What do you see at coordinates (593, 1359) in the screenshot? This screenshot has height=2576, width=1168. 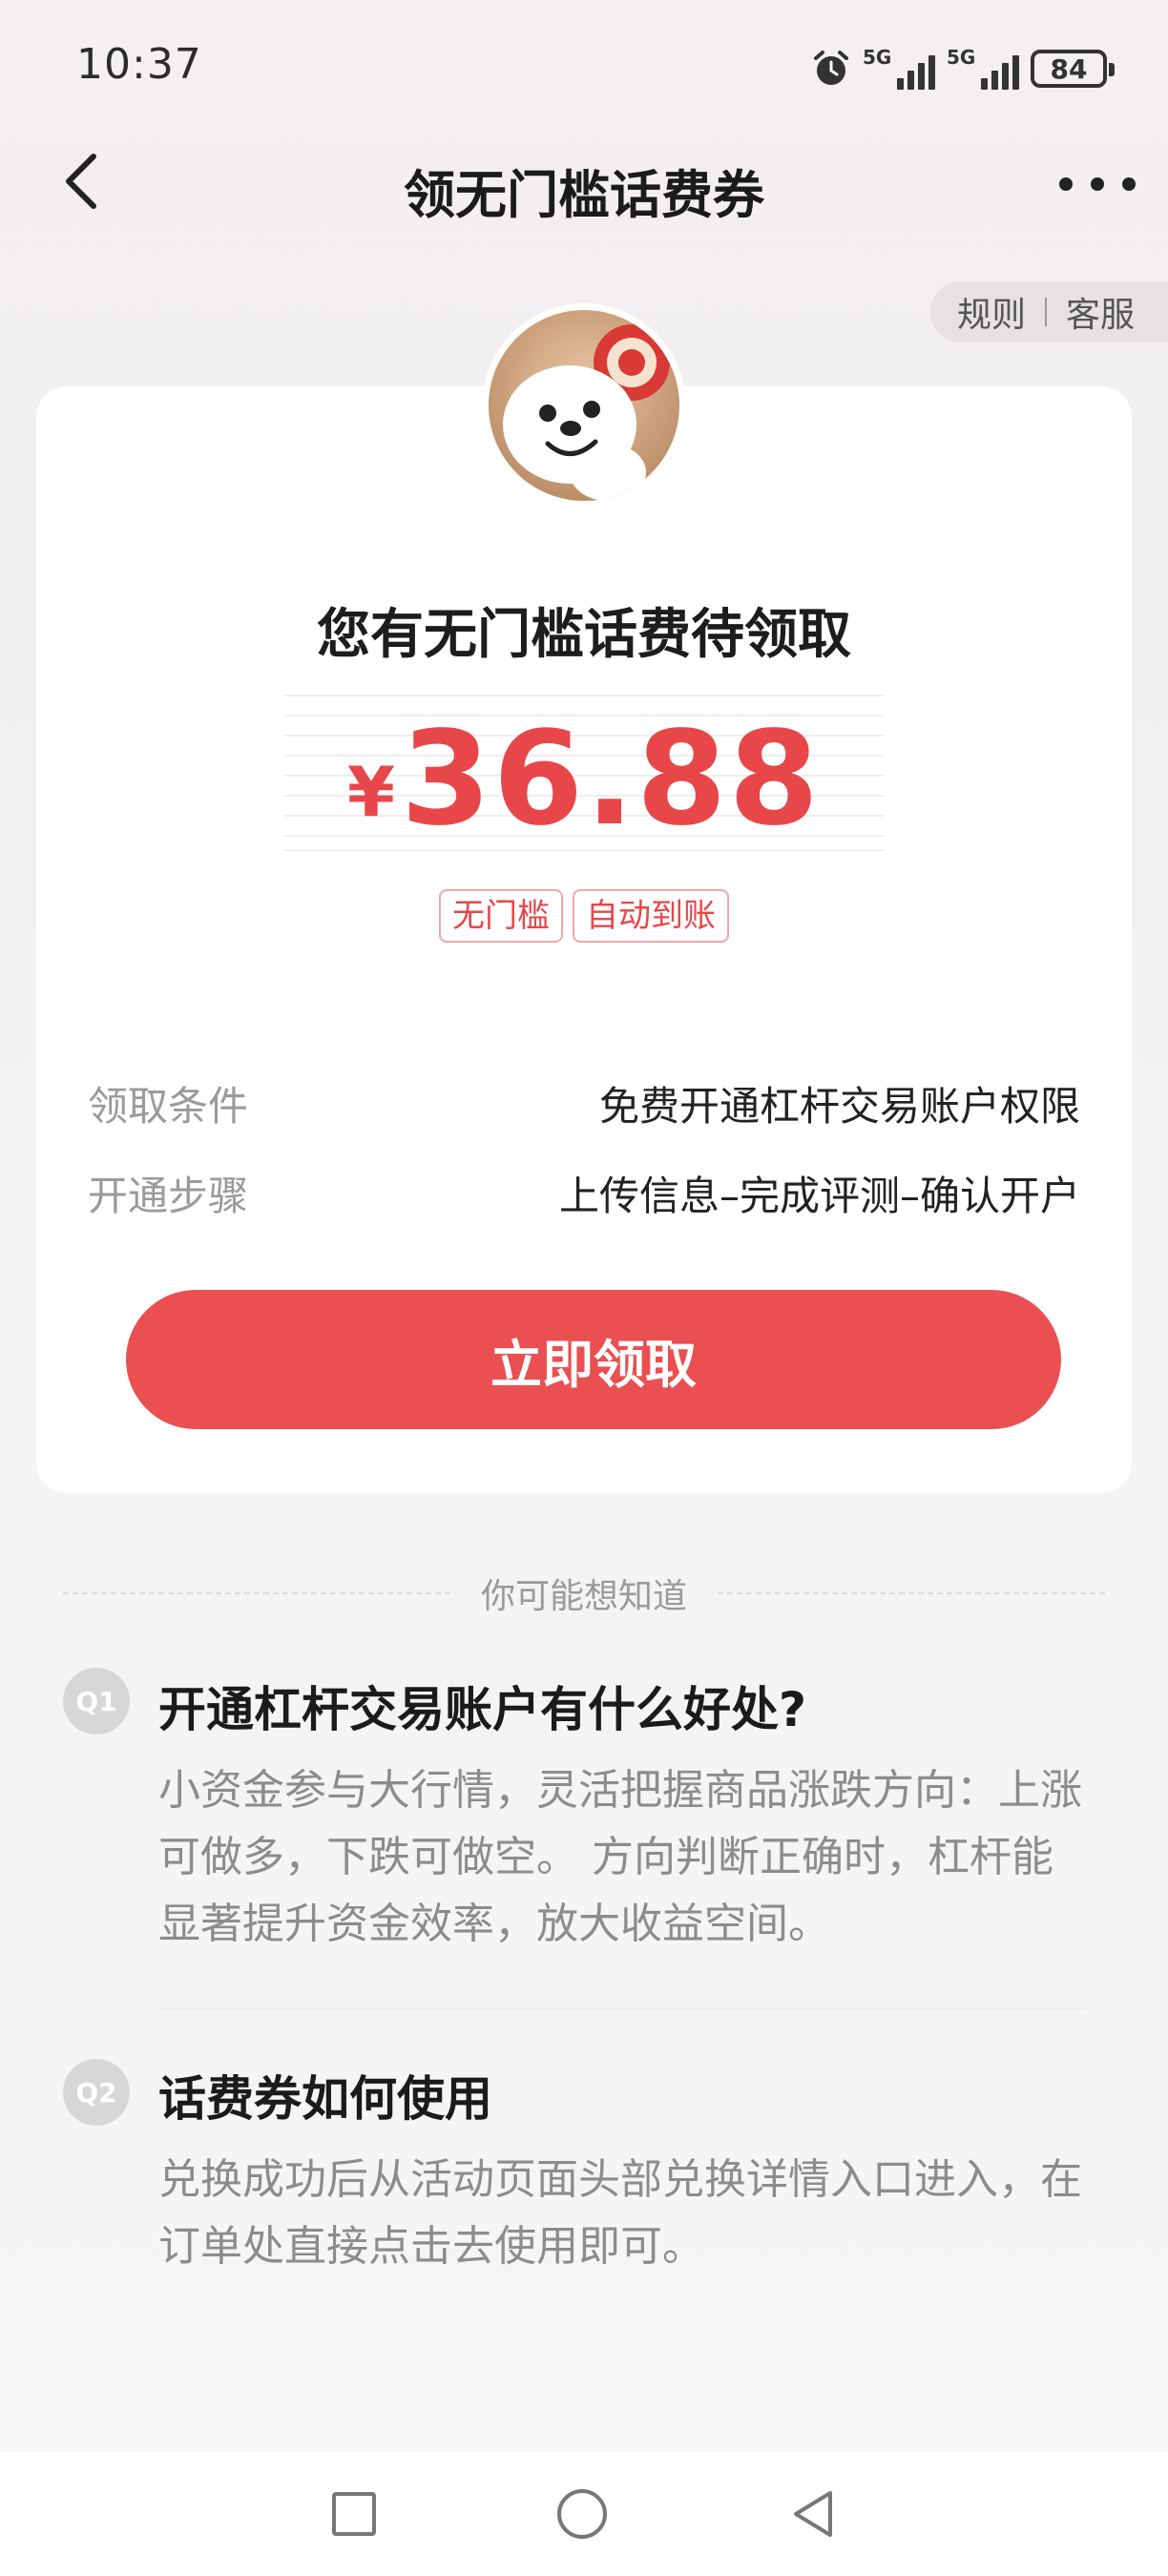 I see `claim-now-button: 立即领取` at bounding box center [593, 1359].